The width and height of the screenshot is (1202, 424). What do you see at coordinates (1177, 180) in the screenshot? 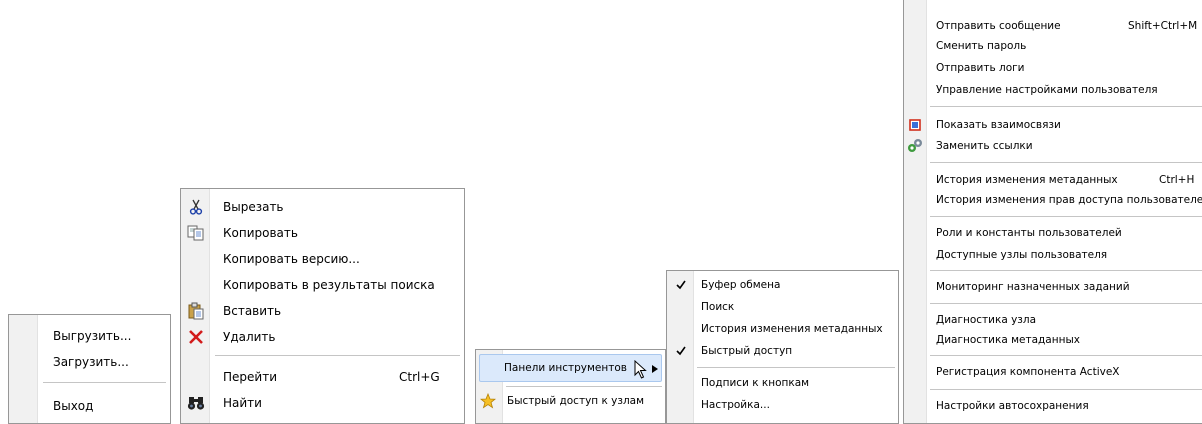
I see `menu-item-shortcut: Ctrl+H` at bounding box center [1177, 180].